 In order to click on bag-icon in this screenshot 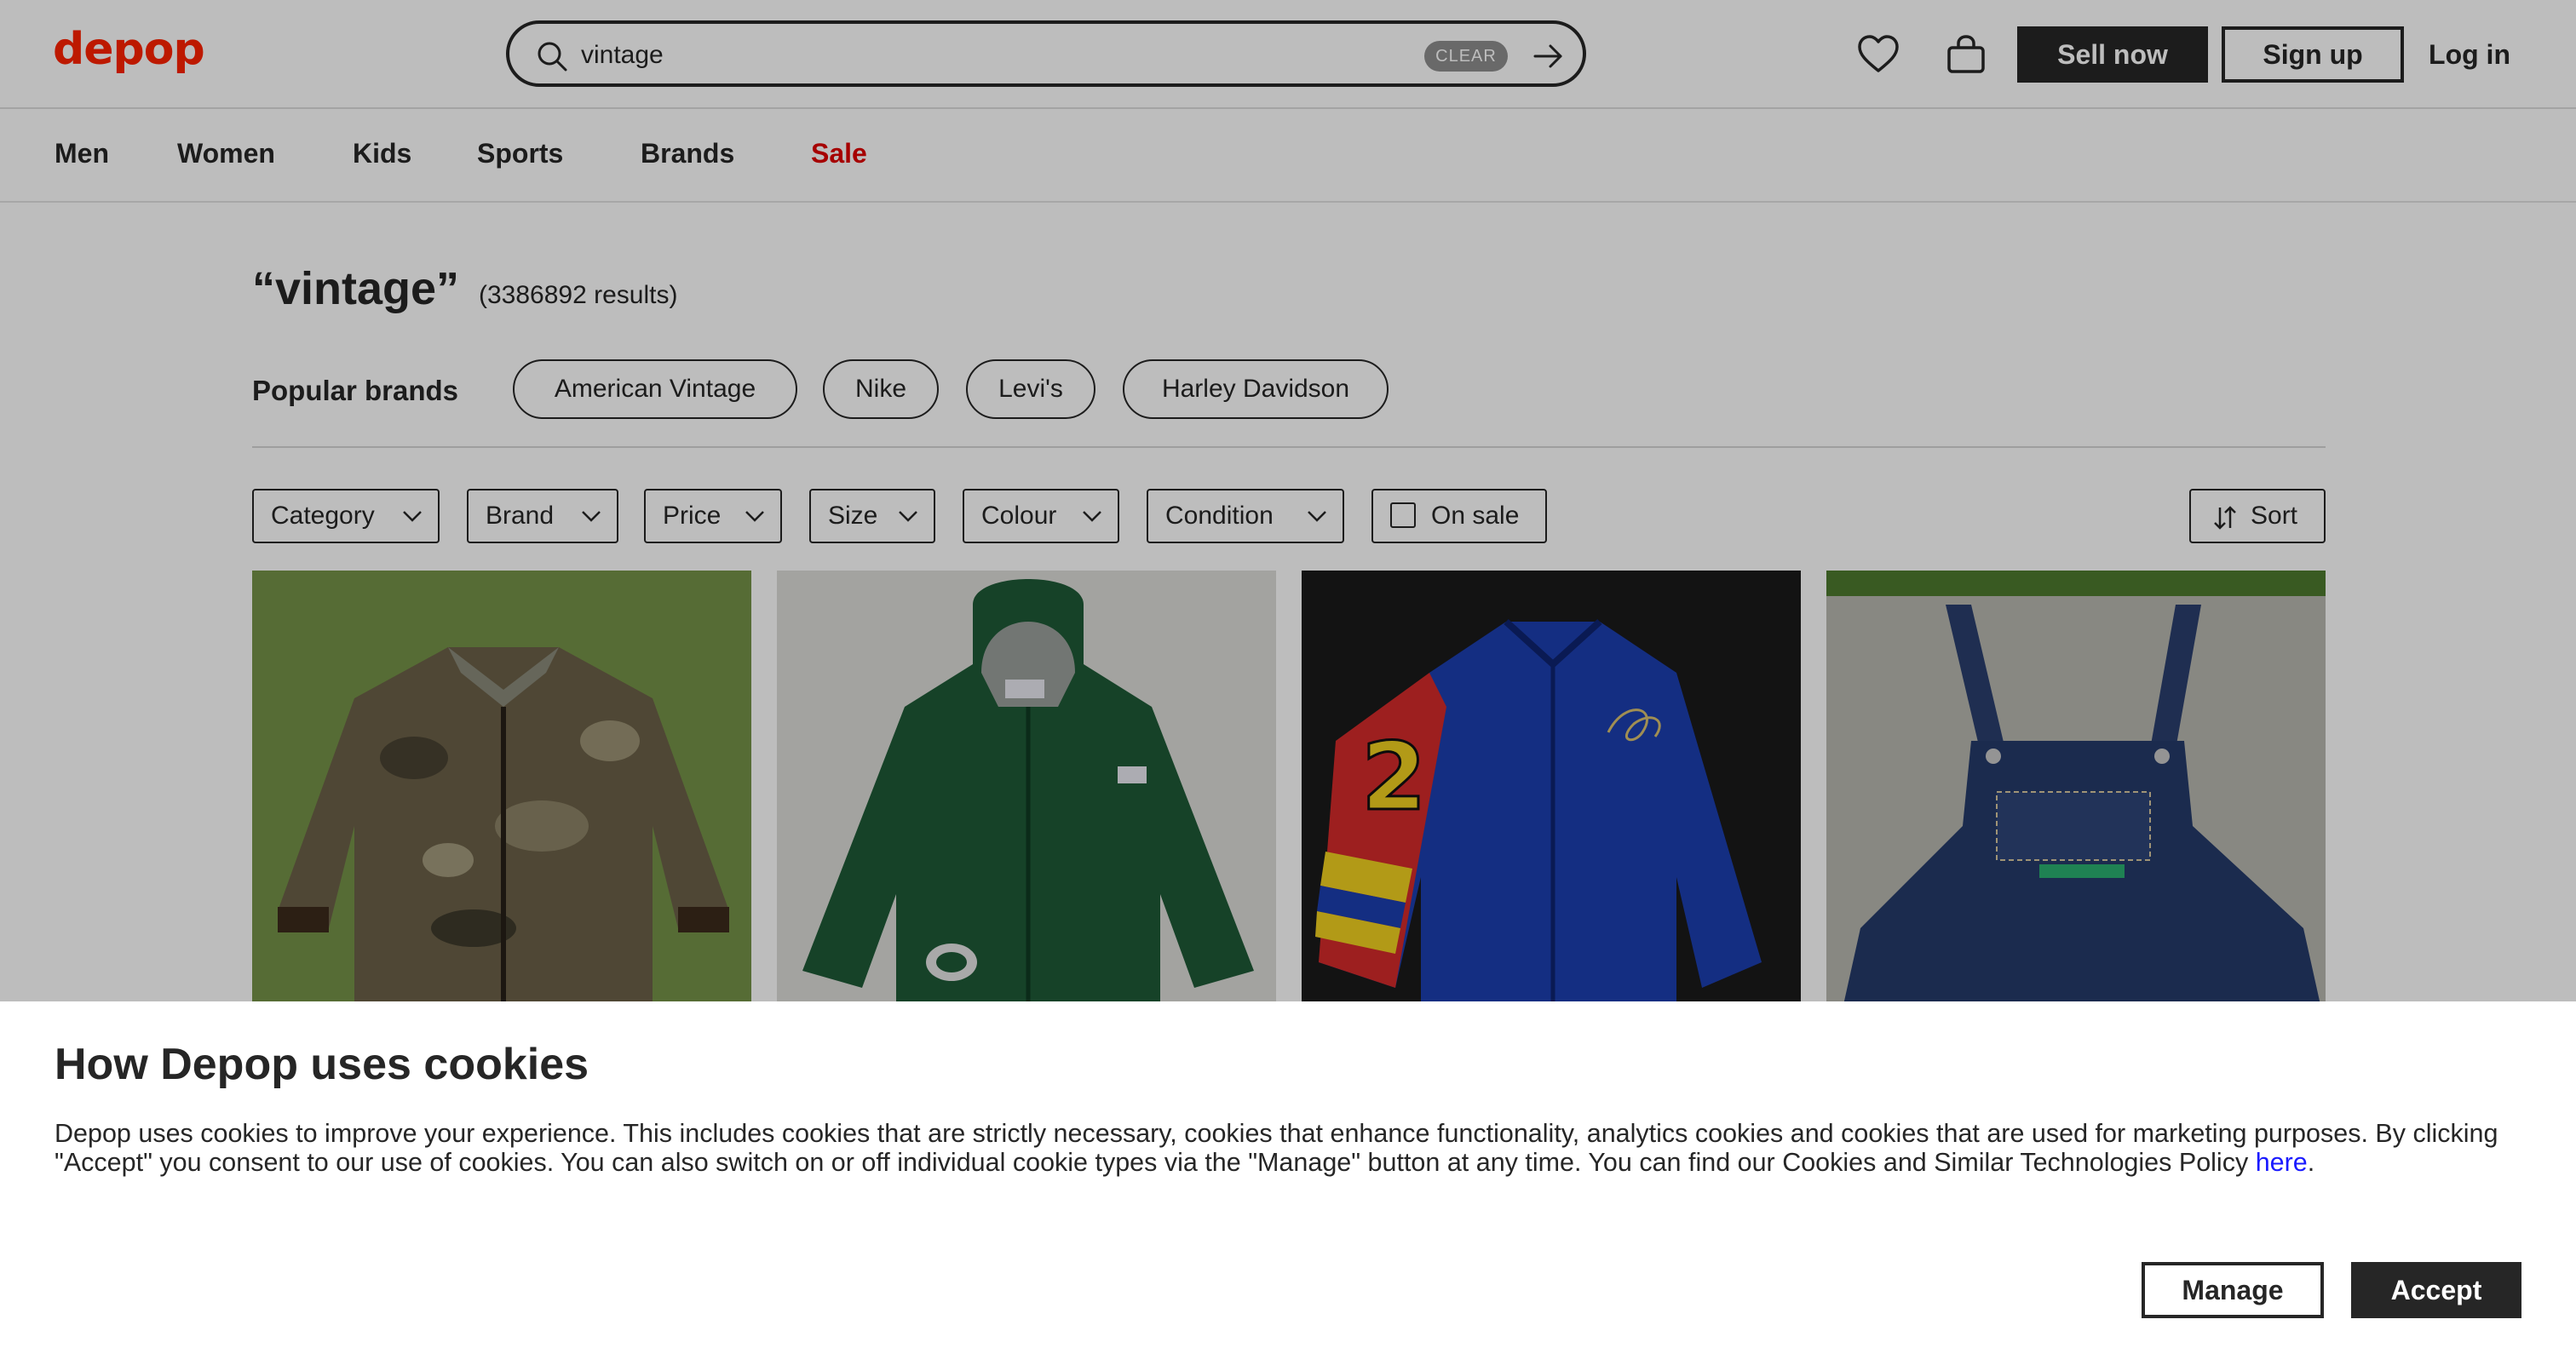, I will do `click(1966, 54)`.